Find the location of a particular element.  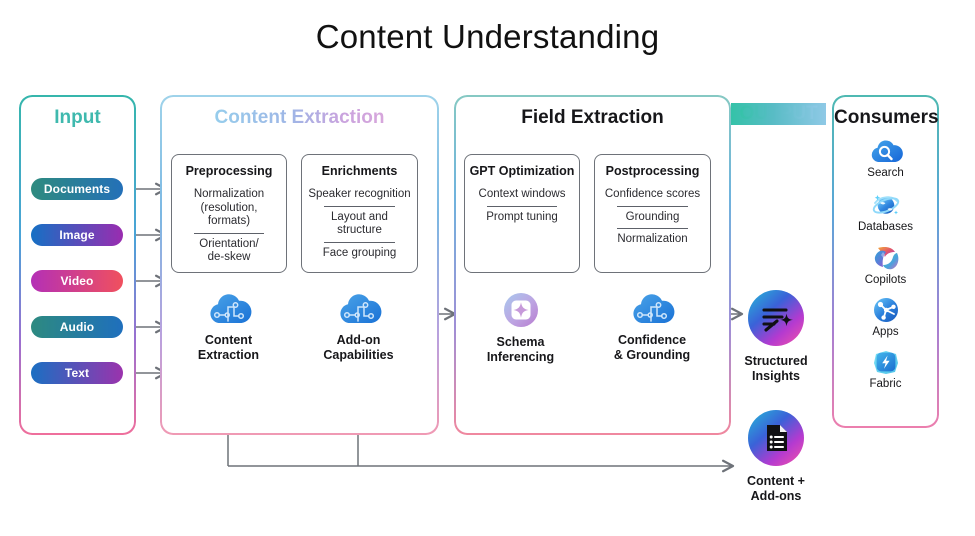

panel-input-title: Input is located at coordinates (77, 117).